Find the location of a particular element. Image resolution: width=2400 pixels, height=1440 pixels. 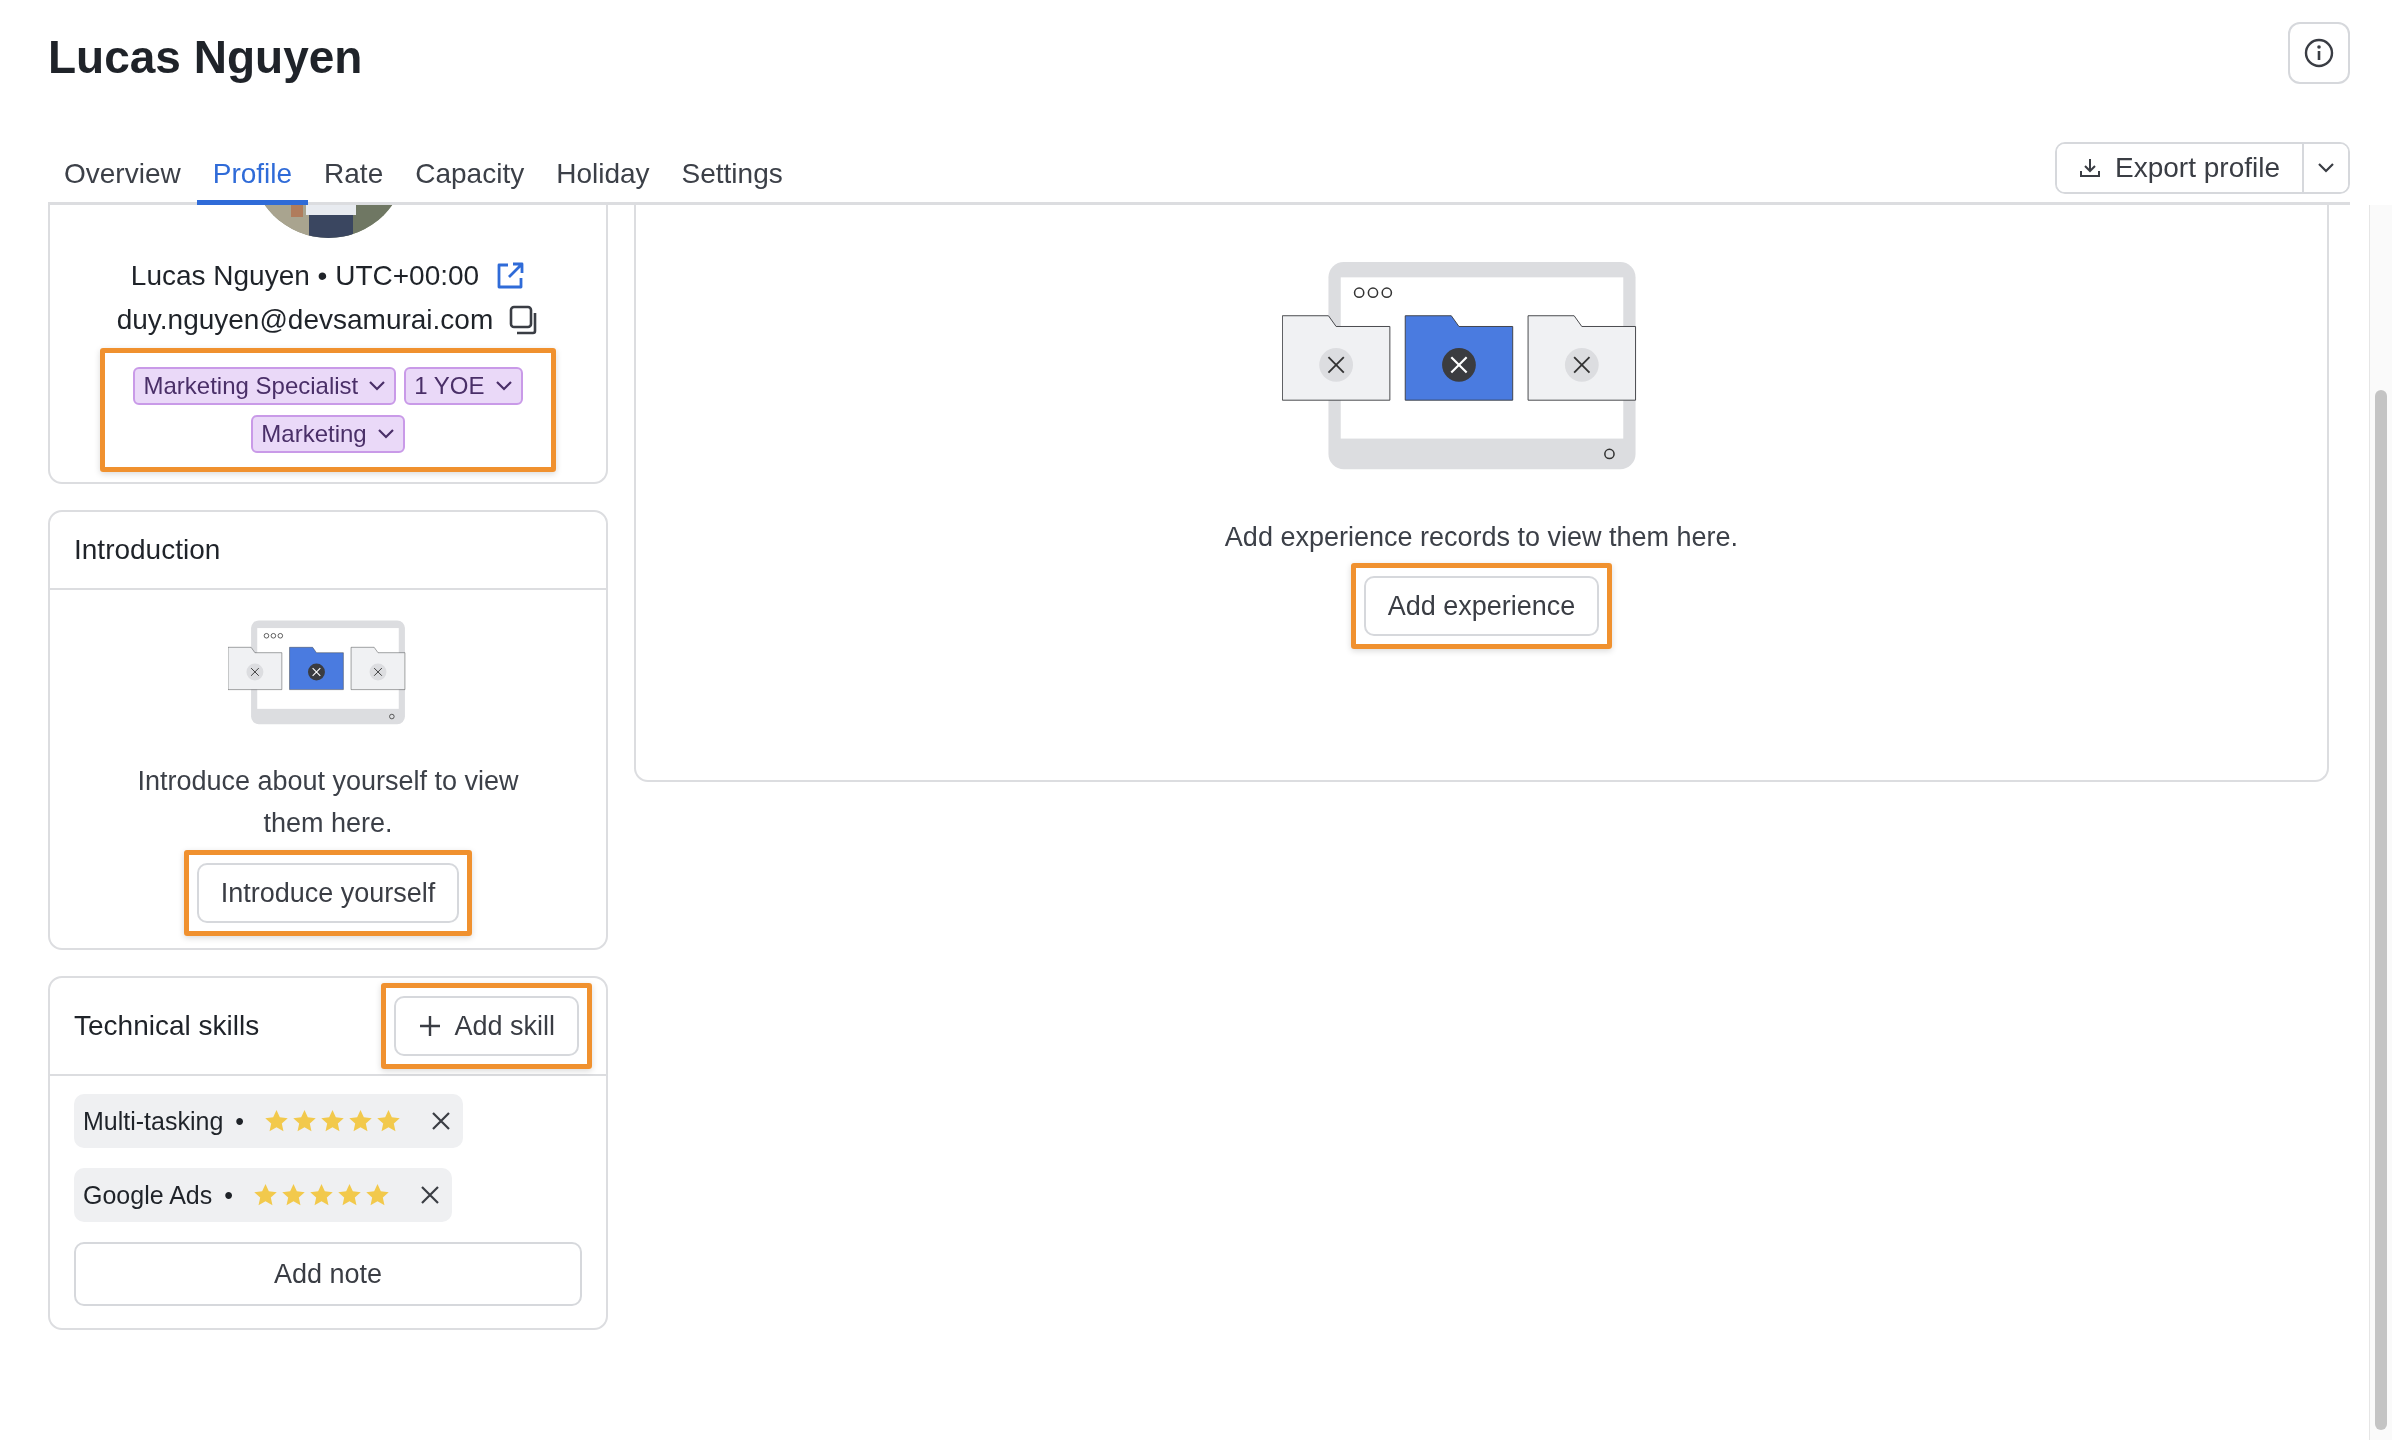

add-skill-button: Add skill is located at coordinates (486, 1026).